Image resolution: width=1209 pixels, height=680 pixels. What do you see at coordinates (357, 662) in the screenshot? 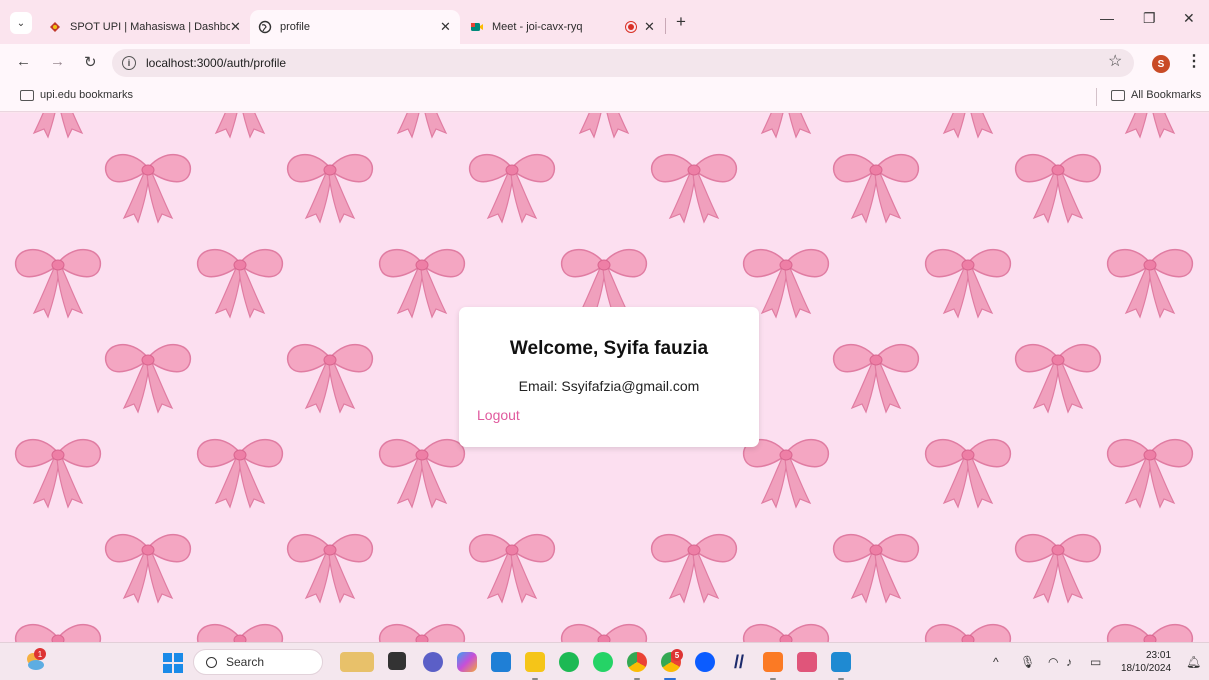
I see `widgets-icon` at bounding box center [357, 662].